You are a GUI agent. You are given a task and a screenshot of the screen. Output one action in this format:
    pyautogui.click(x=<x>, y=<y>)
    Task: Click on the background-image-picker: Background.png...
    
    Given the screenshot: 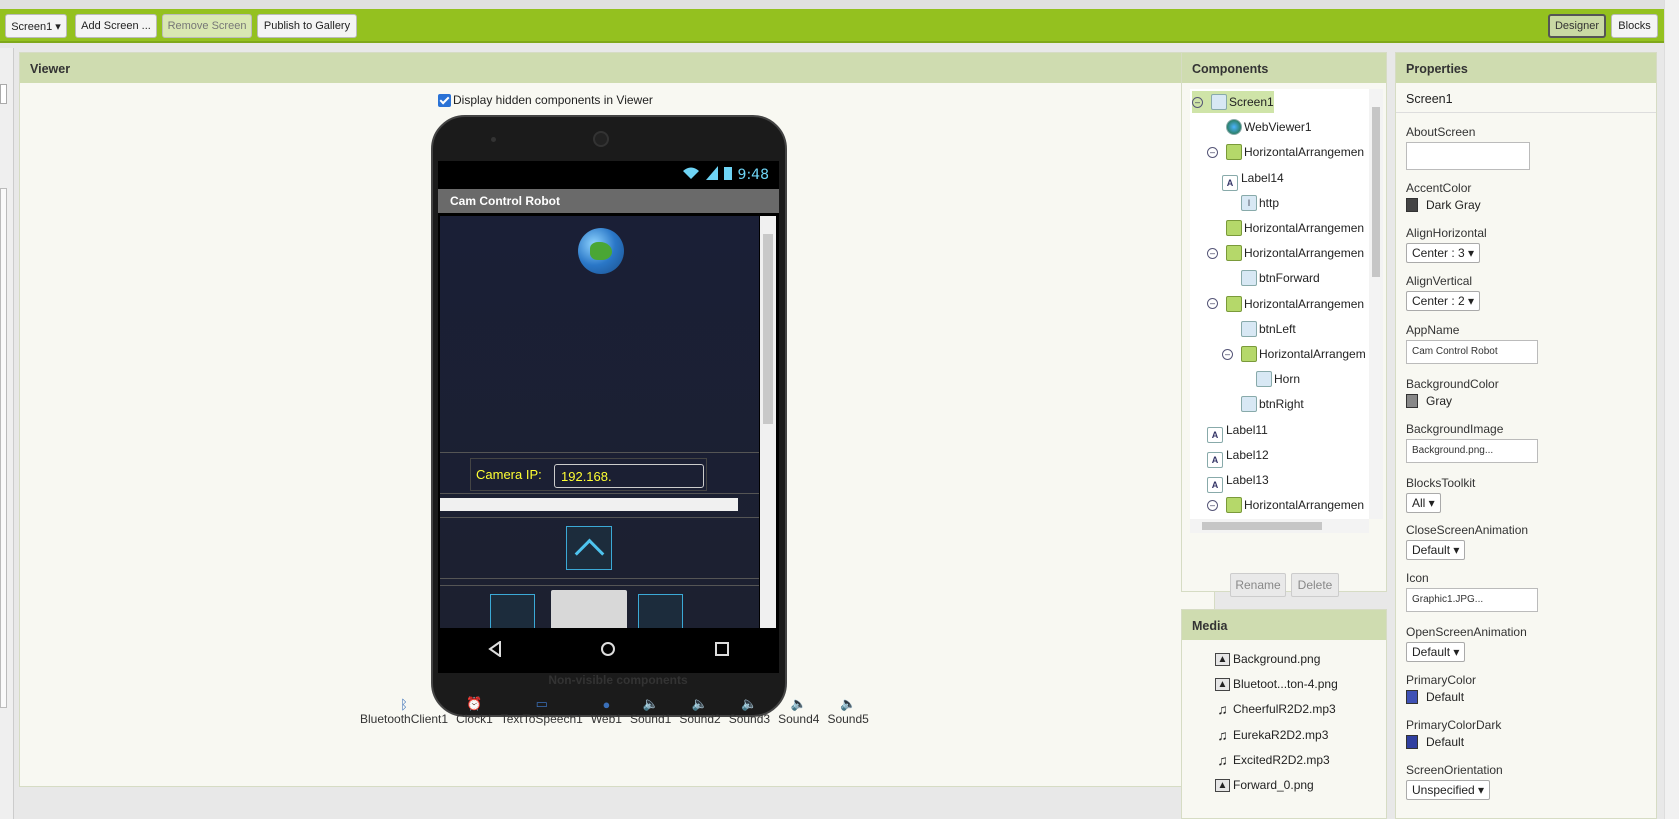 What is the action you would take?
    pyautogui.click(x=1472, y=451)
    